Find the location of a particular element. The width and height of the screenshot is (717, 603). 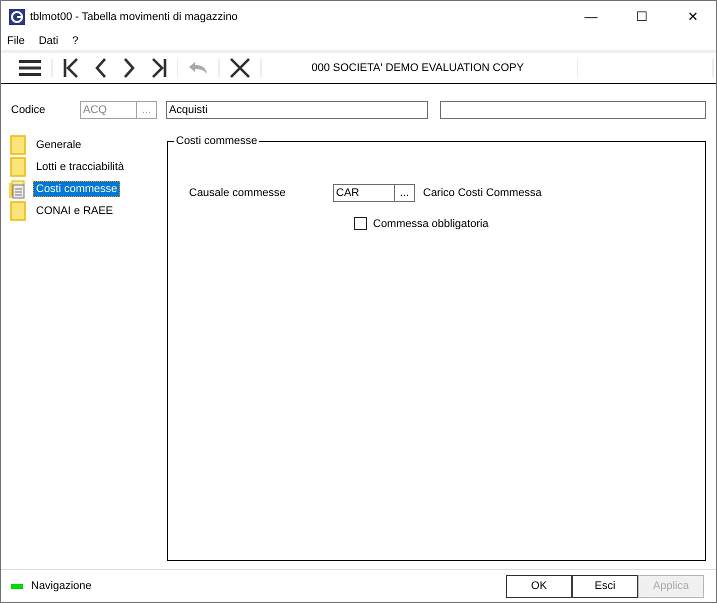

tree-item: CONAI e RAEE is located at coordinates (74, 211).